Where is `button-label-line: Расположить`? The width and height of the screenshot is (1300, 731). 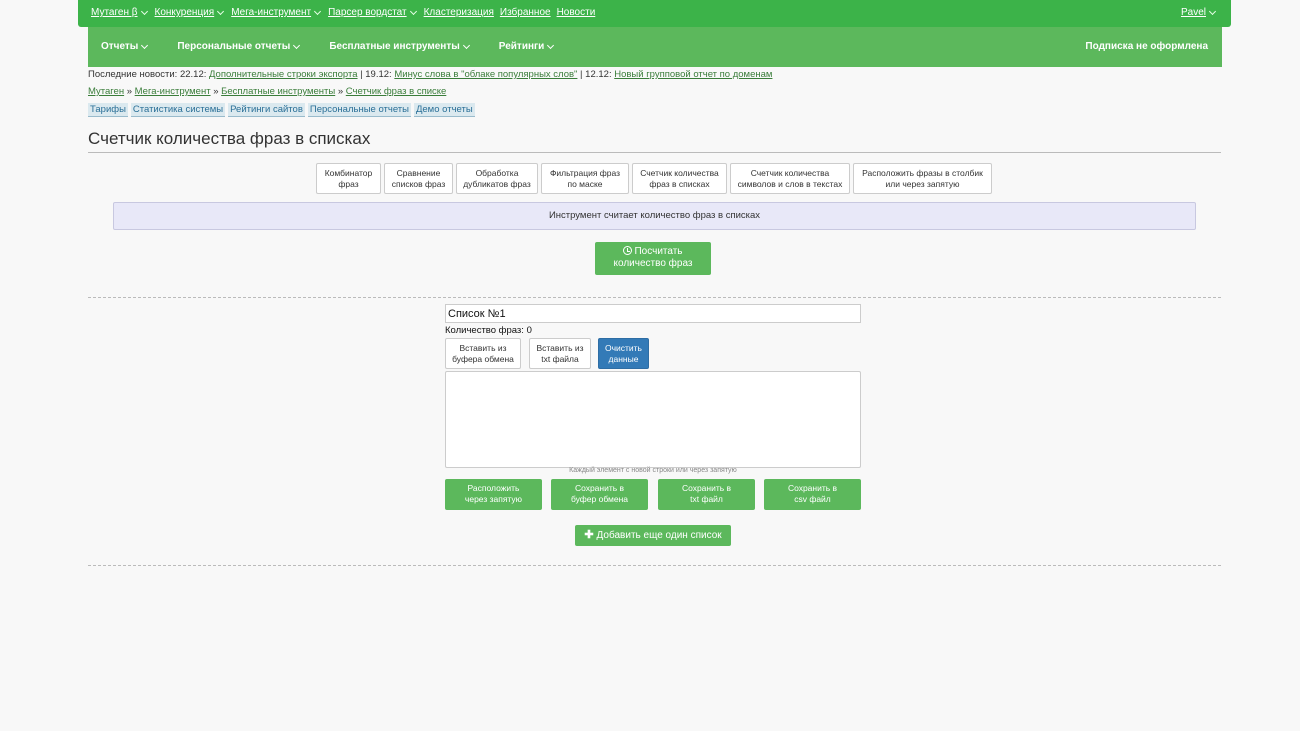
button-label-line: Расположить is located at coordinates (493, 488).